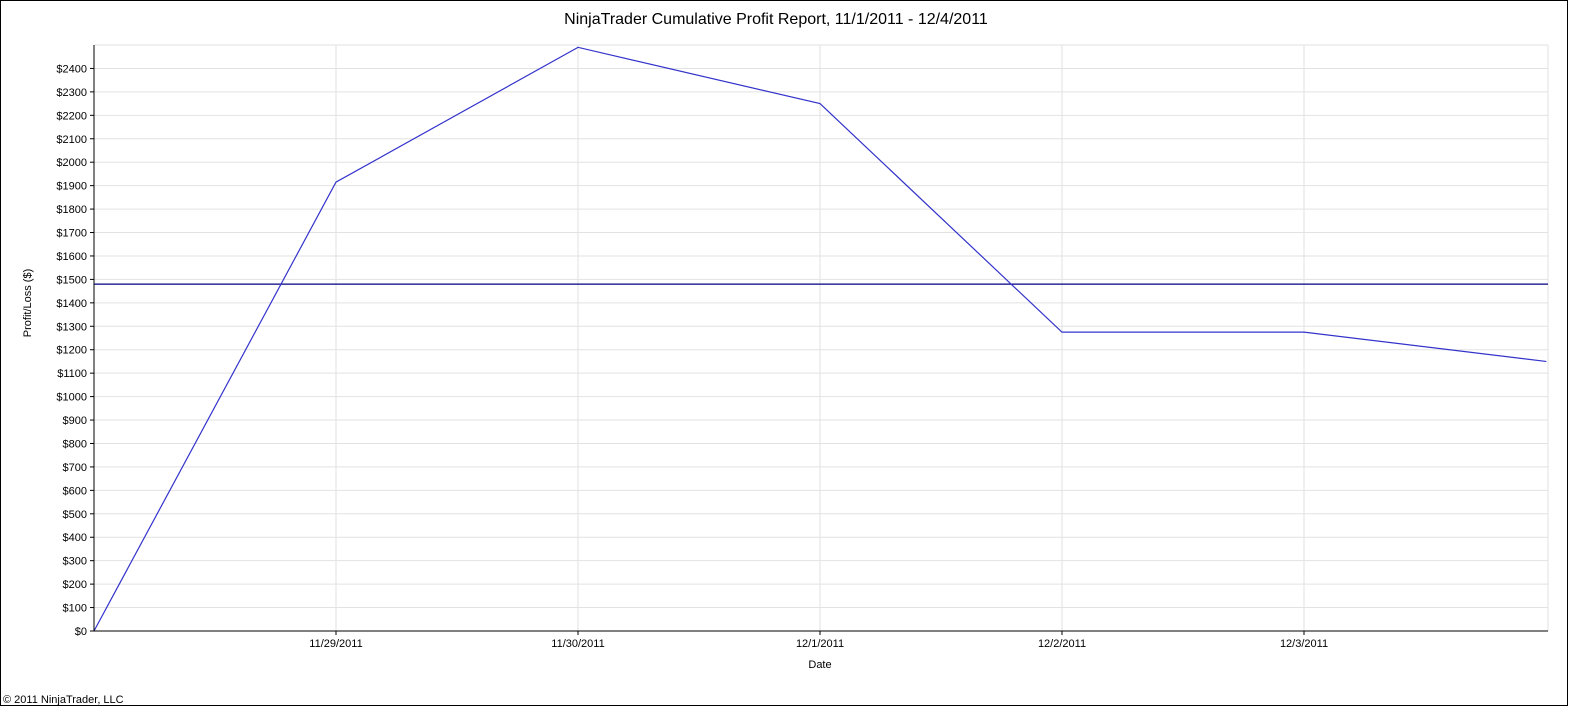  What do you see at coordinates (71, 234) in the screenshot?
I see `y-tick-label: $1700` at bounding box center [71, 234].